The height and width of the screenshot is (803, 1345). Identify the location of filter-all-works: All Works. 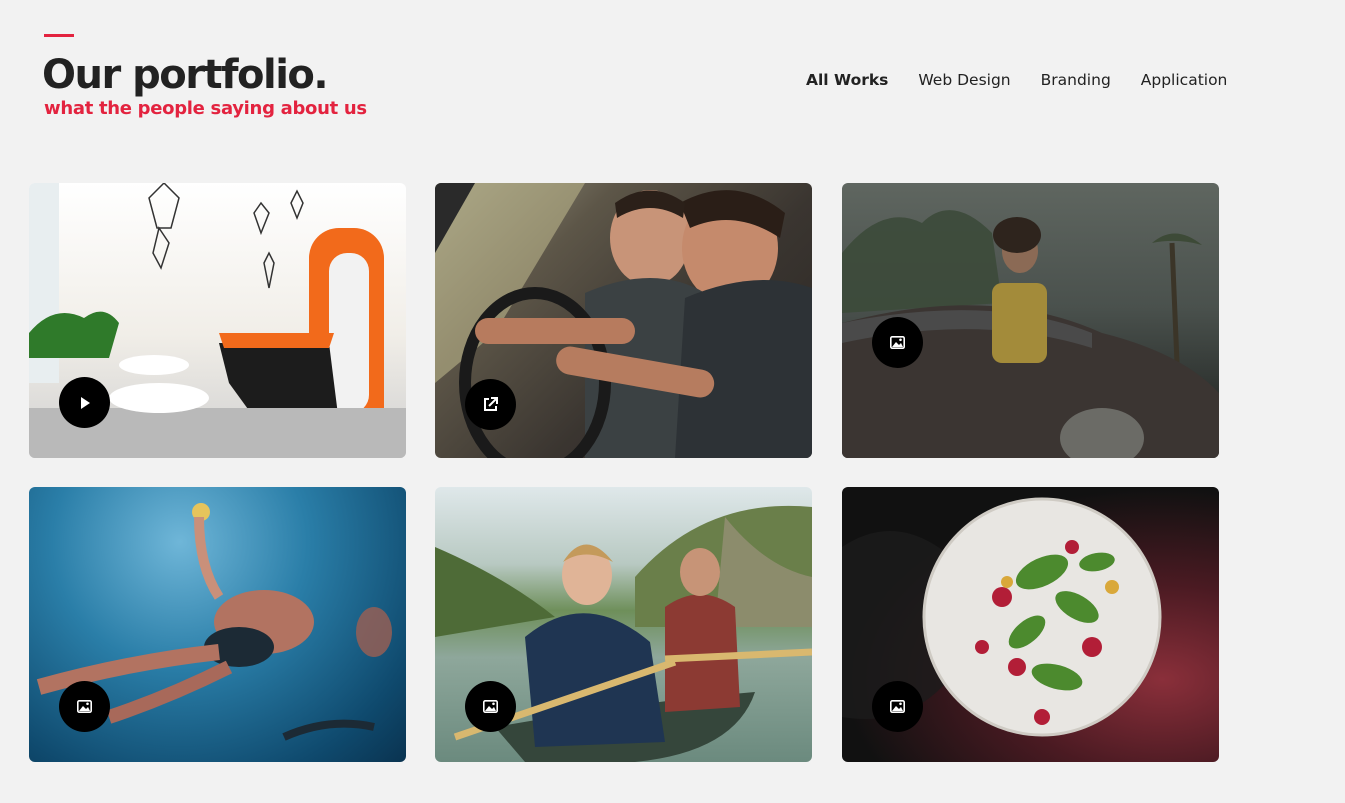
(847, 80).